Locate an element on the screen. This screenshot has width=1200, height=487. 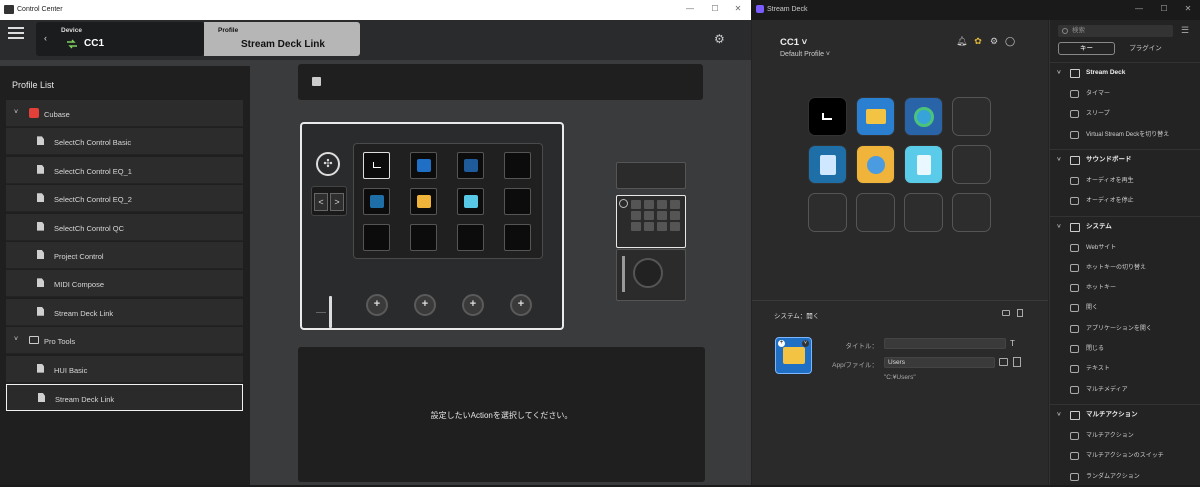
sd-action-item: オーディオを停止 is located at coordinates (1124, 201).